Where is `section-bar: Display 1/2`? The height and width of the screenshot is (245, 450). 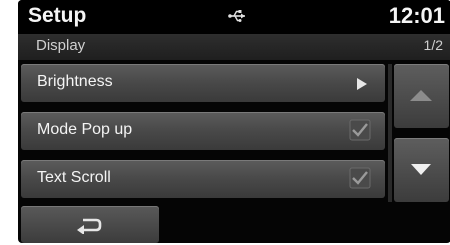 section-bar: Display 1/2 is located at coordinates (234, 47).